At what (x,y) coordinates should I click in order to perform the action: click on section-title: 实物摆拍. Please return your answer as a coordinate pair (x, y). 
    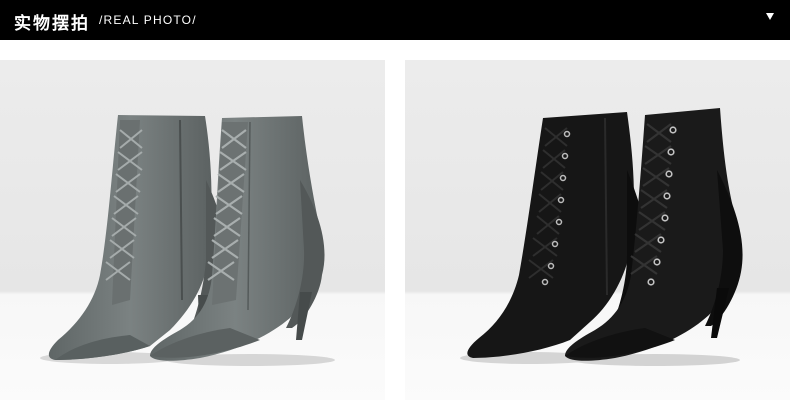
    Looking at the image, I should click on (52, 24).